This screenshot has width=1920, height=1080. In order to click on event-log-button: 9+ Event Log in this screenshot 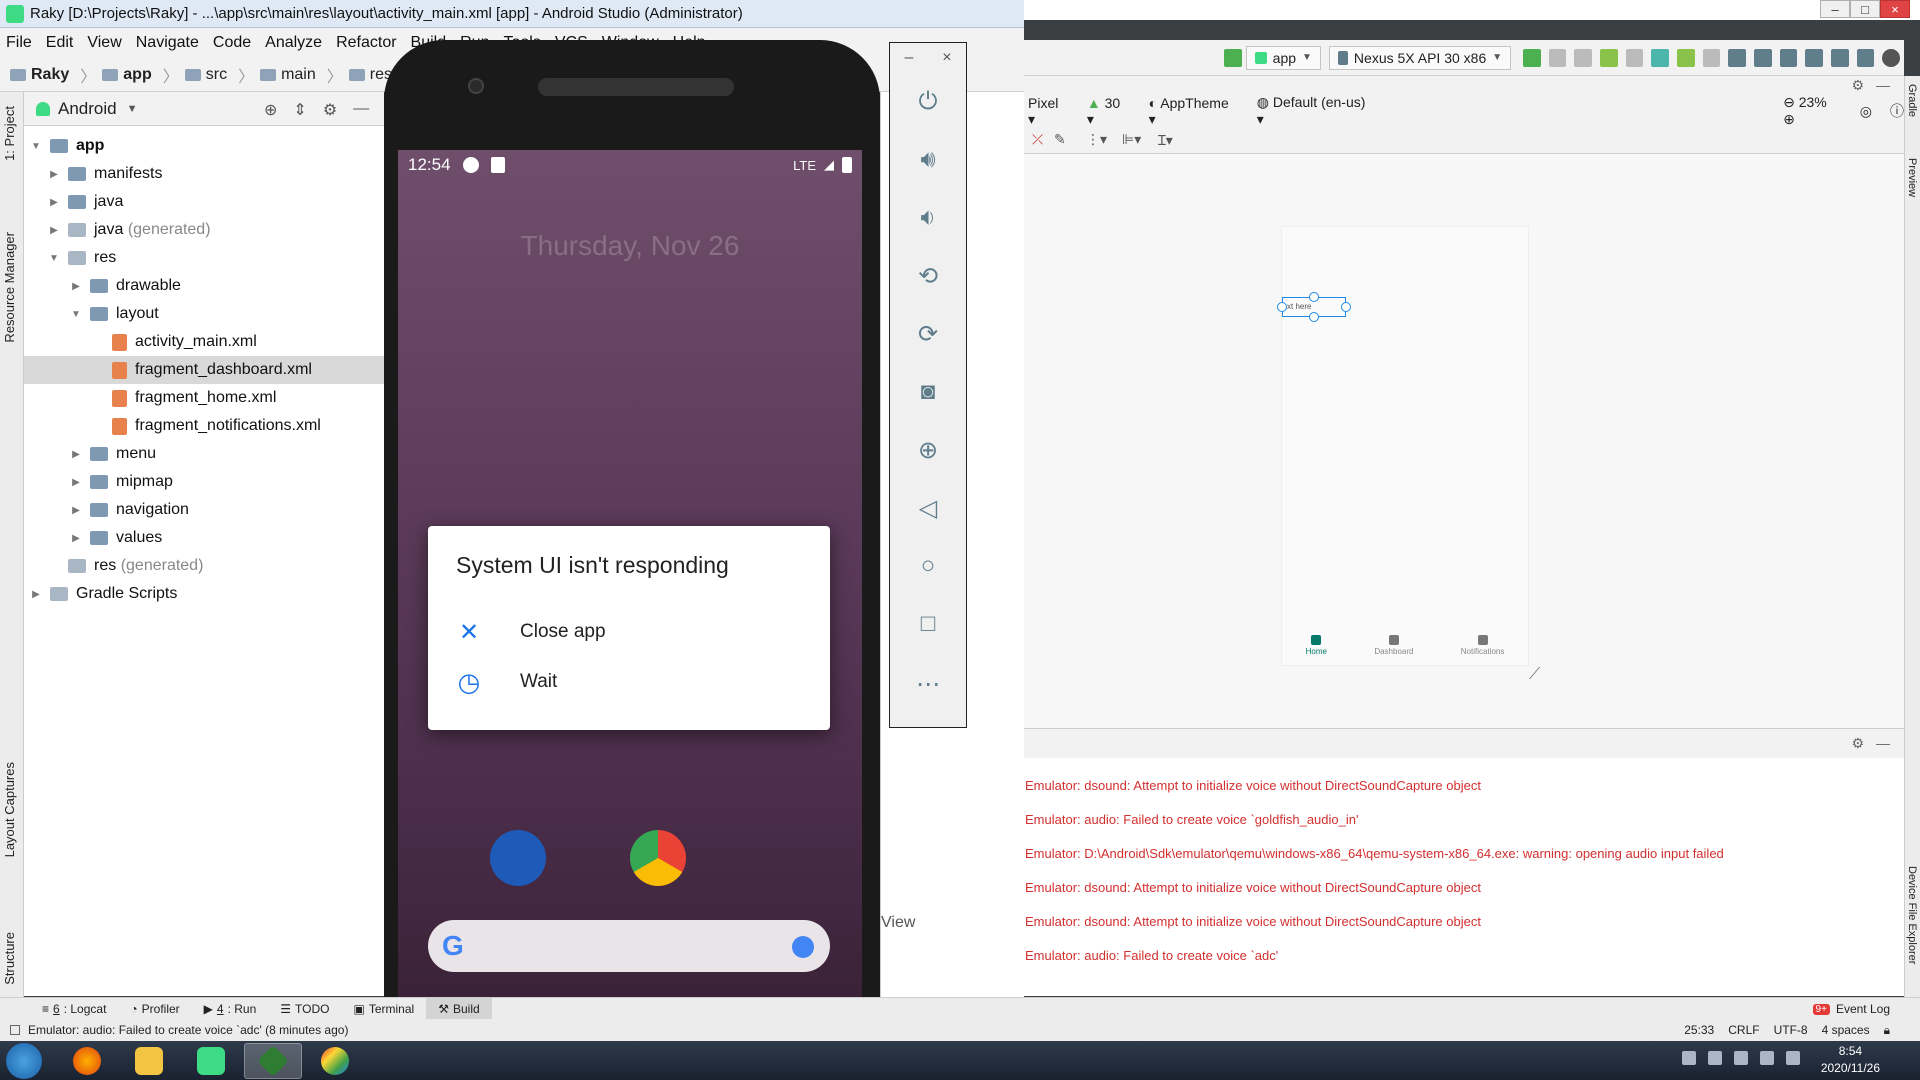, I will do `click(1851, 1009)`.